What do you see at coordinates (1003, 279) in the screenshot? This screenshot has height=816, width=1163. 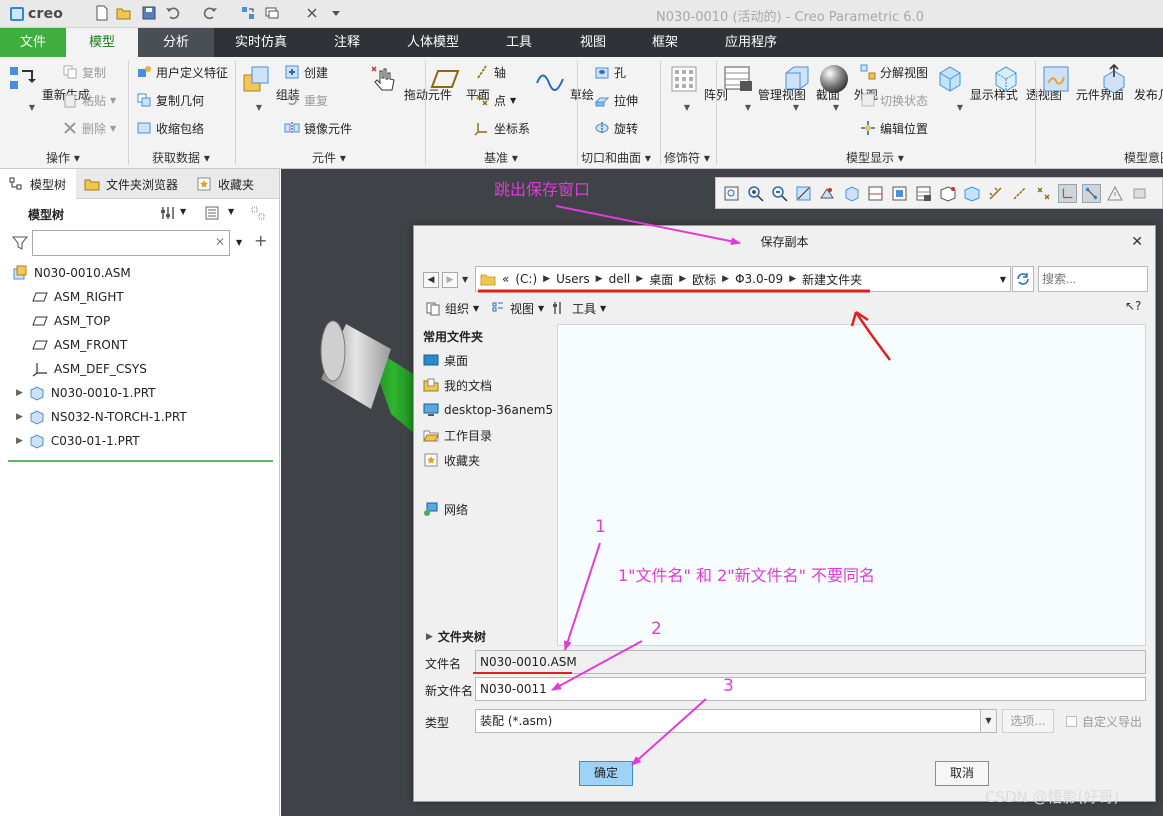 I see `address-dropdown-icon: ▼` at bounding box center [1003, 279].